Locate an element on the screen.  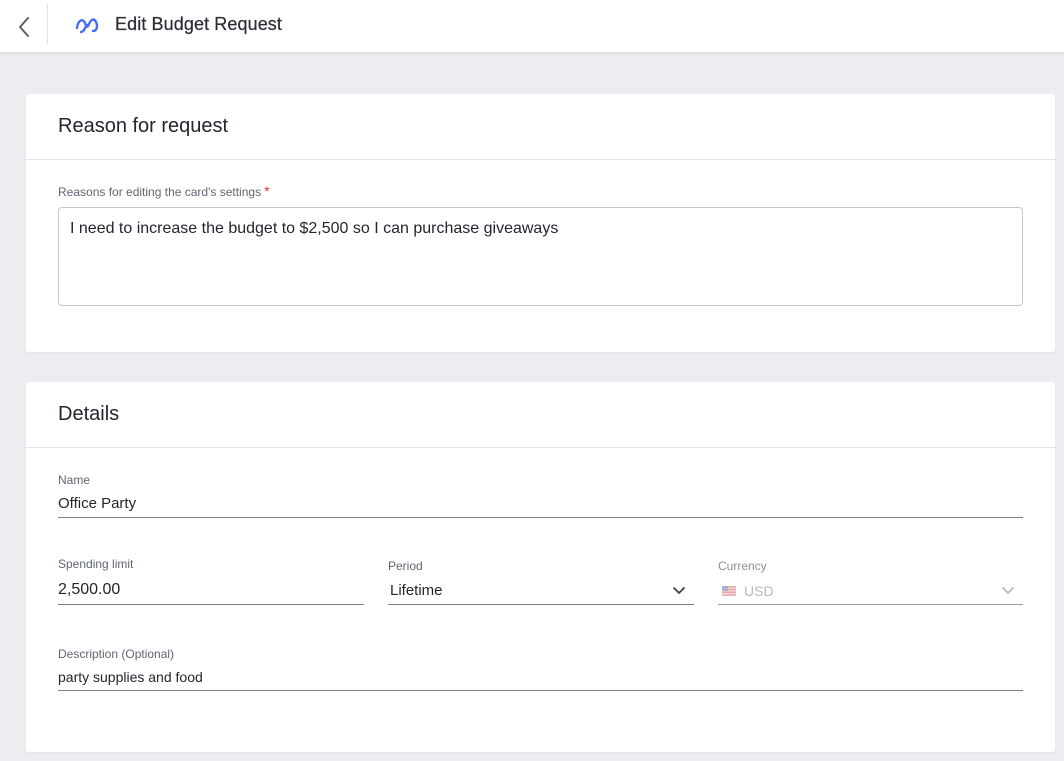
spending-limit-label: Spending limit is located at coordinates (96, 564).